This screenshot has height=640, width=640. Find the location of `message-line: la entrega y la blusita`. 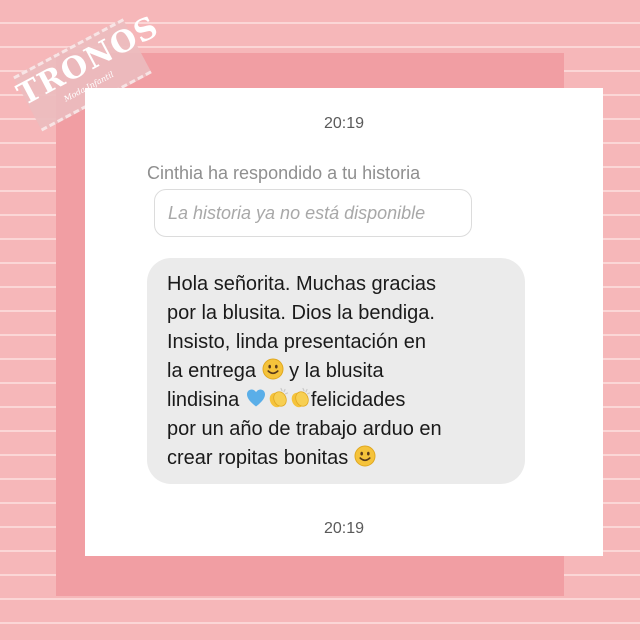

message-line: la entrega y la blusita is located at coordinates (338, 371).